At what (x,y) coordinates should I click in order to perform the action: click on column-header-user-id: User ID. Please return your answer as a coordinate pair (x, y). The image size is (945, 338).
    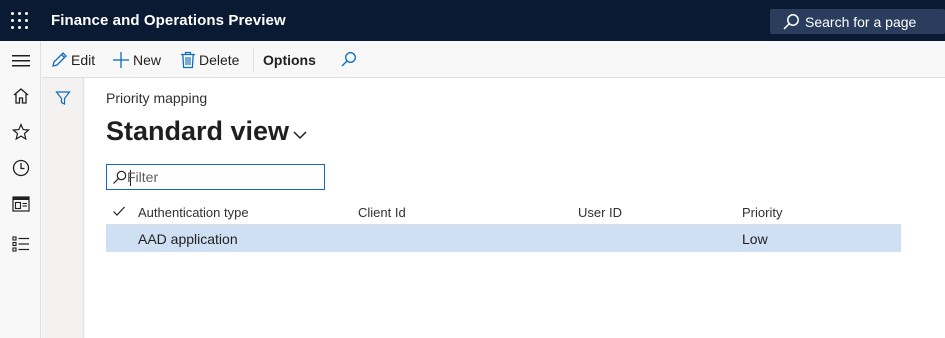
    Looking at the image, I should click on (600, 212).